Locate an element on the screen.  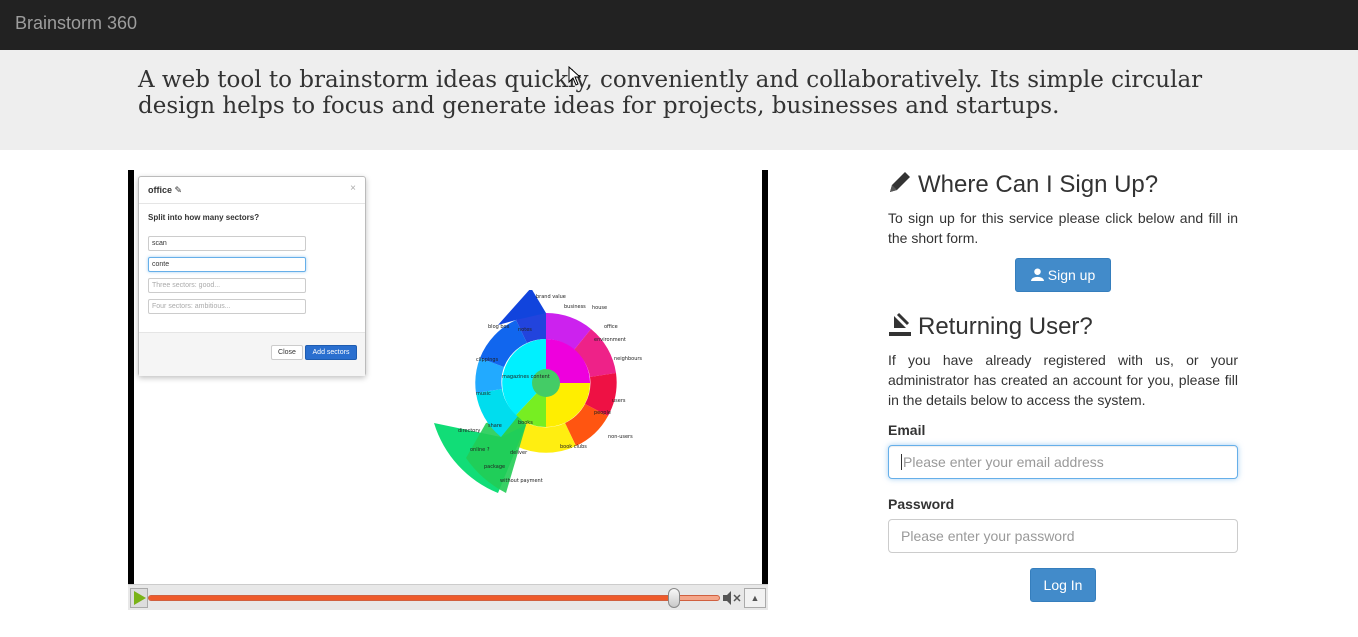
signup-heading: Where Can I Sign Up? is located at coordinates (1023, 184).